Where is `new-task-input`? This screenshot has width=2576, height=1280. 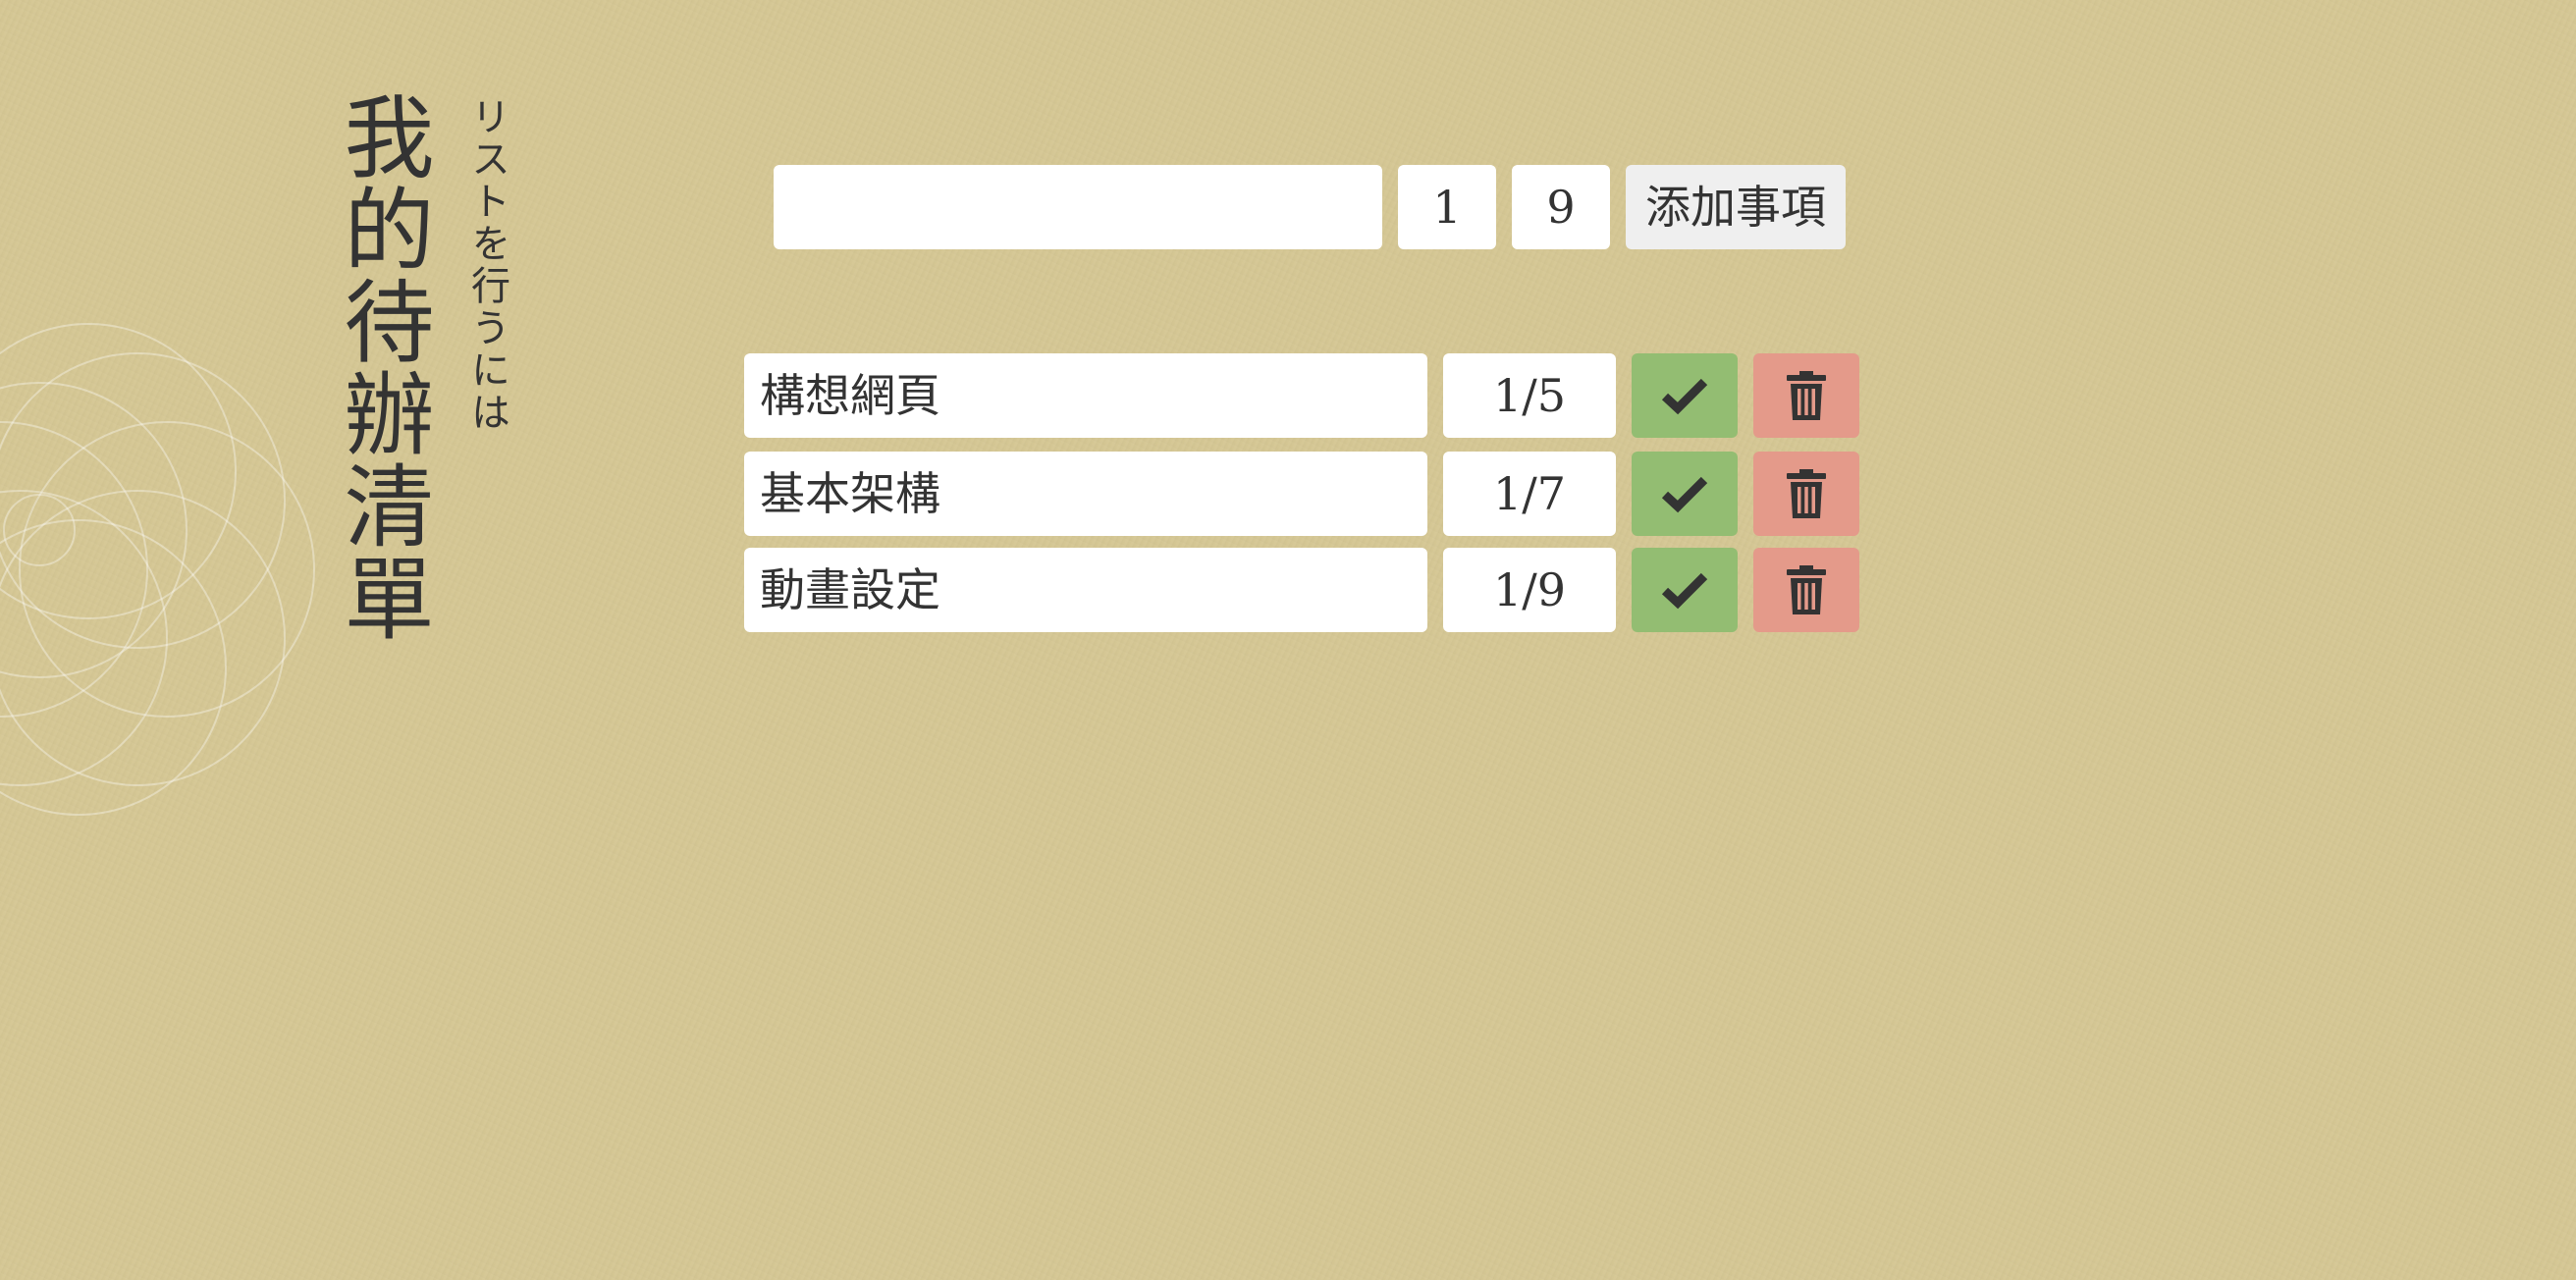
new-task-input is located at coordinates (1078, 207).